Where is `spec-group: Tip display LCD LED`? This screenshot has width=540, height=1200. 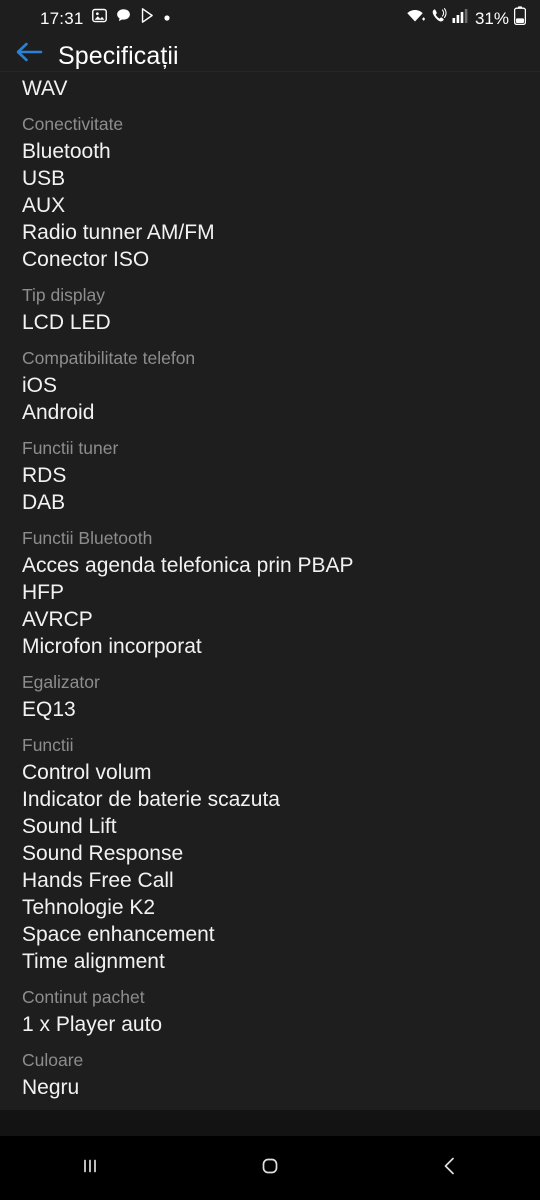 spec-group: Tip display LCD LED is located at coordinates (270, 304).